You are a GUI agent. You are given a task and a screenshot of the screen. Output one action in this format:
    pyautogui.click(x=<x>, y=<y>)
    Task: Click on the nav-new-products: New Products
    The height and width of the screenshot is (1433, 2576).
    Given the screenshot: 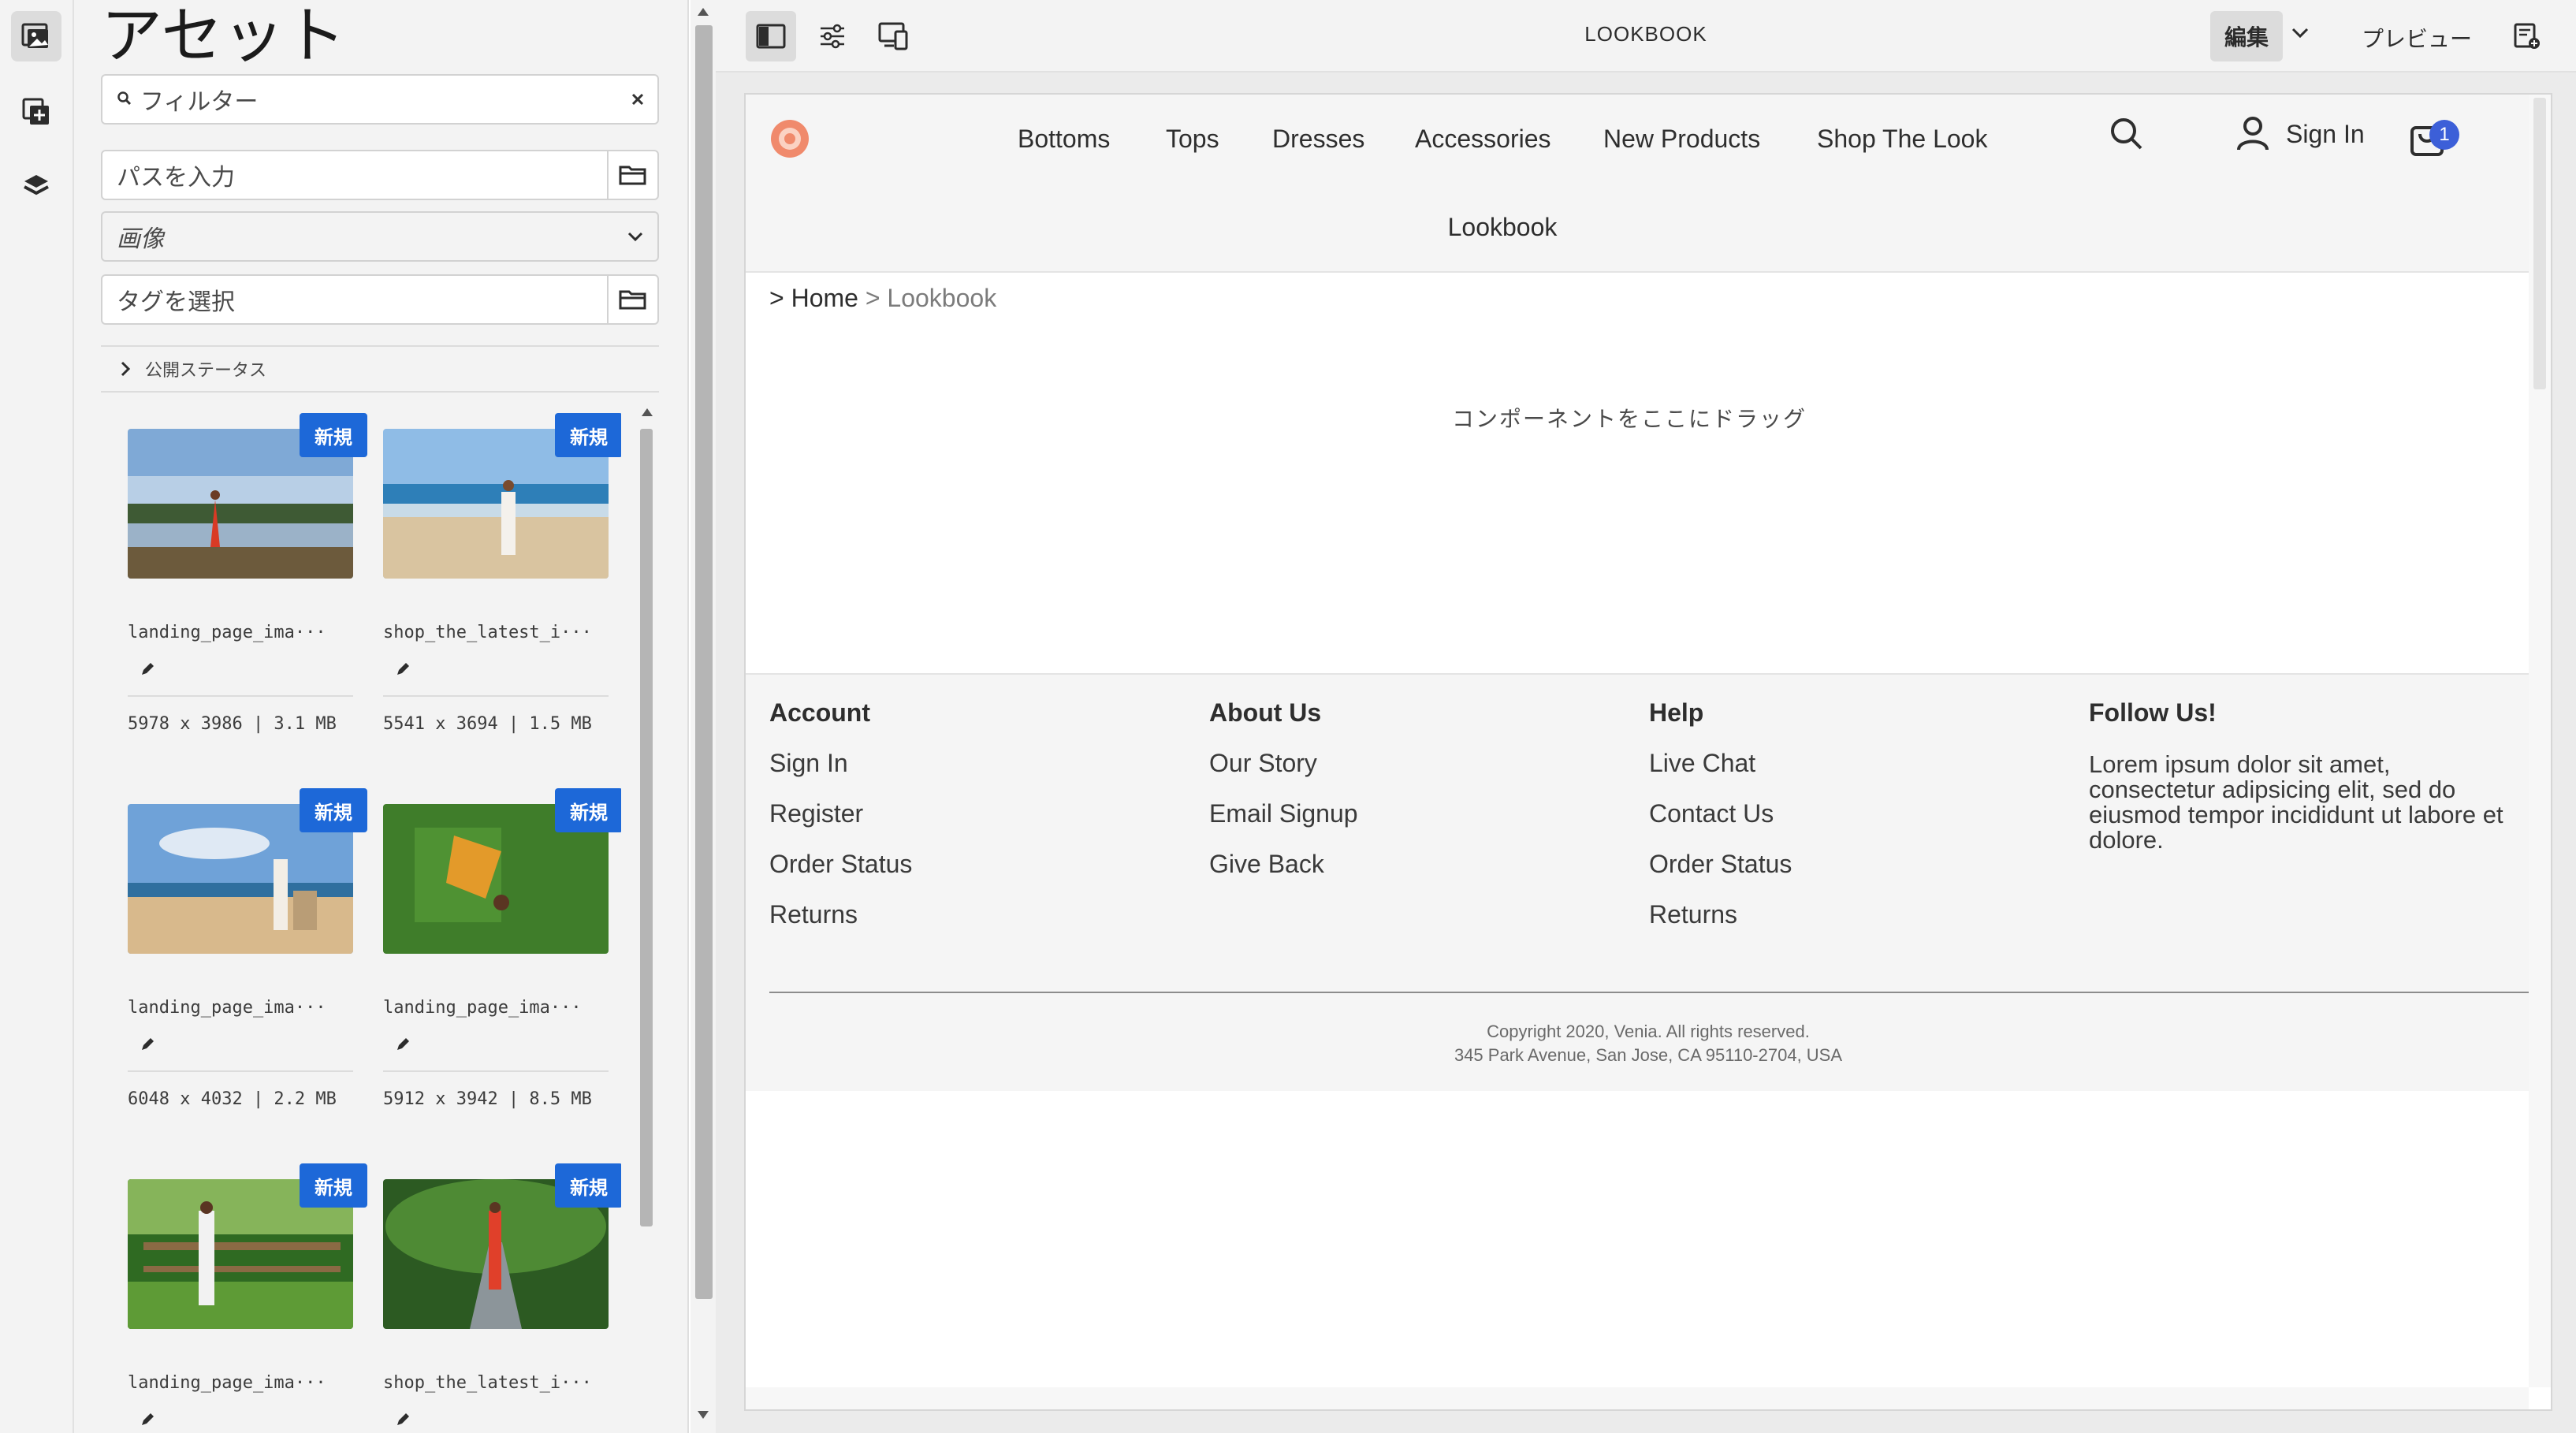 What is the action you would take?
    pyautogui.click(x=1681, y=139)
    